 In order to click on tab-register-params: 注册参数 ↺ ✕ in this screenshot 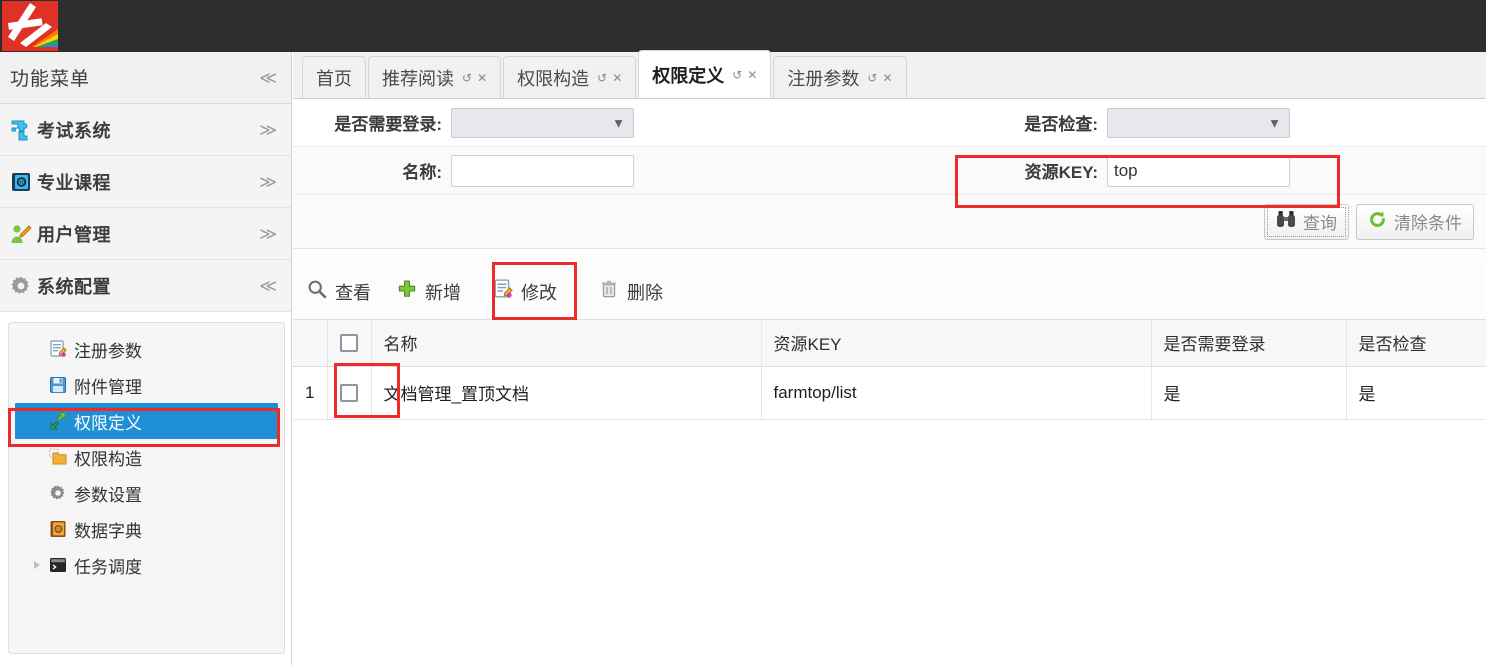, I will do `click(840, 77)`.